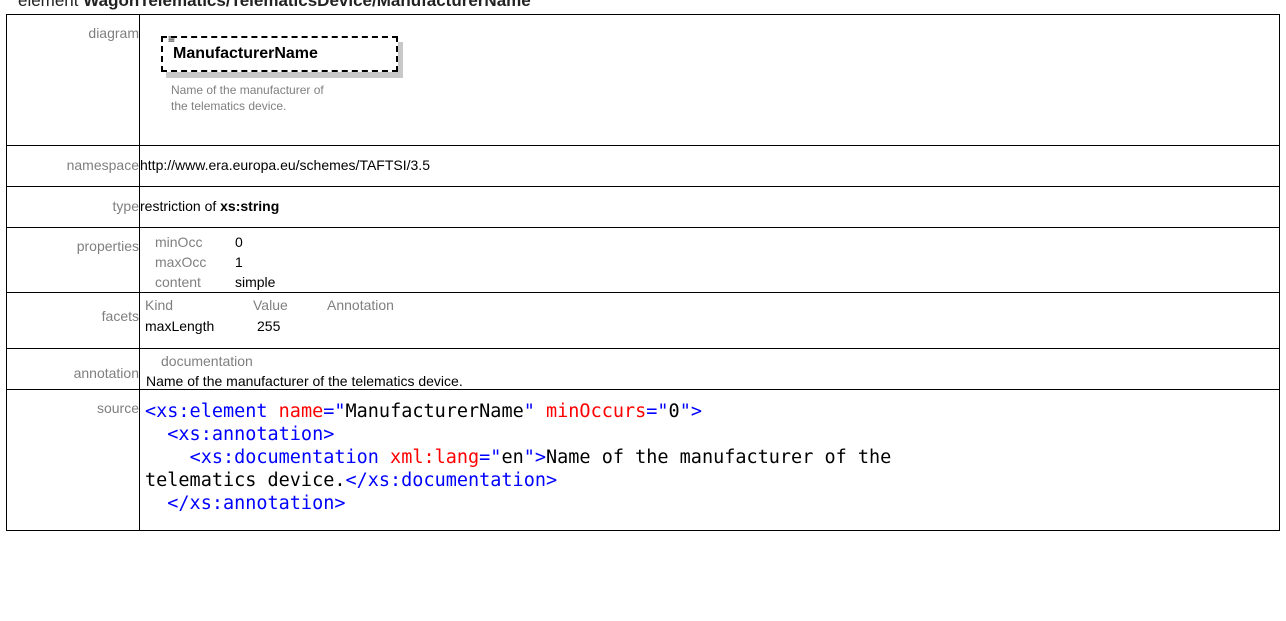 The height and width of the screenshot is (621, 1286). What do you see at coordinates (255, 282) in the screenshot?
I see `property-value: simple` at bounding box center [255, 282].